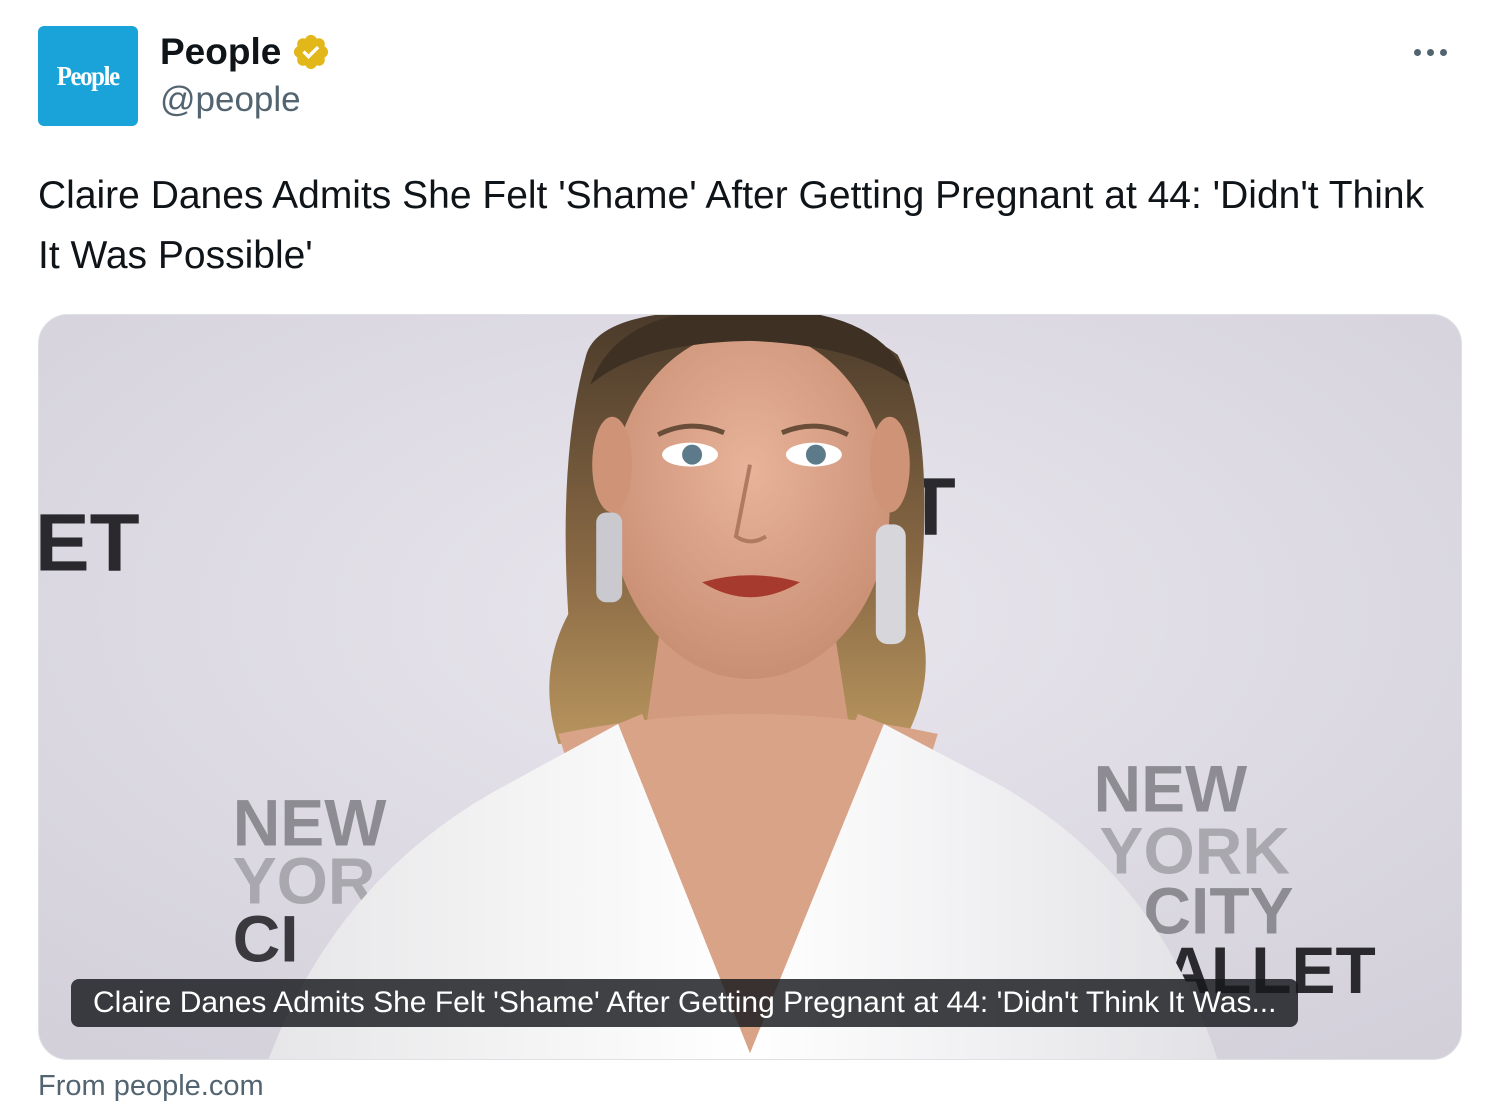  Describe the element at coordinates (151, 1086) in the screenshot. I see `card-source-link: From people.com` at that location.